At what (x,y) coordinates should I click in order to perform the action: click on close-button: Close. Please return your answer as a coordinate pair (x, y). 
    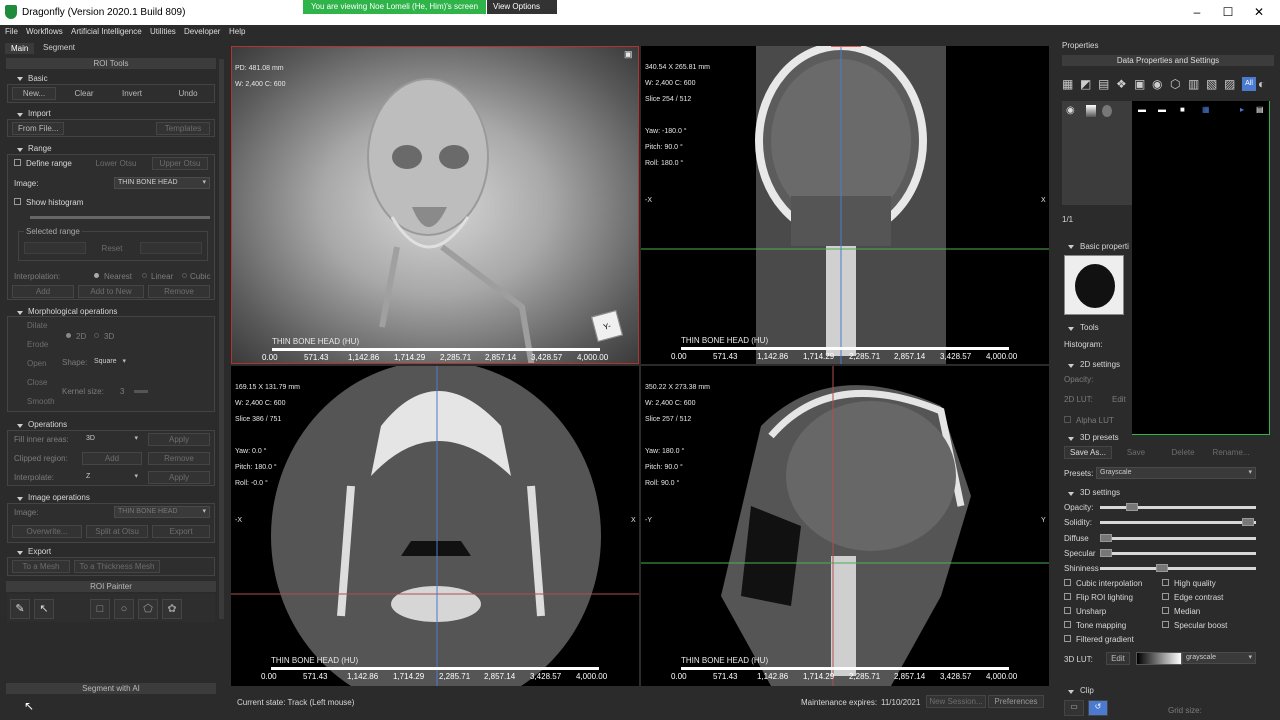
    Looking at the image, I should click on (36, 382).